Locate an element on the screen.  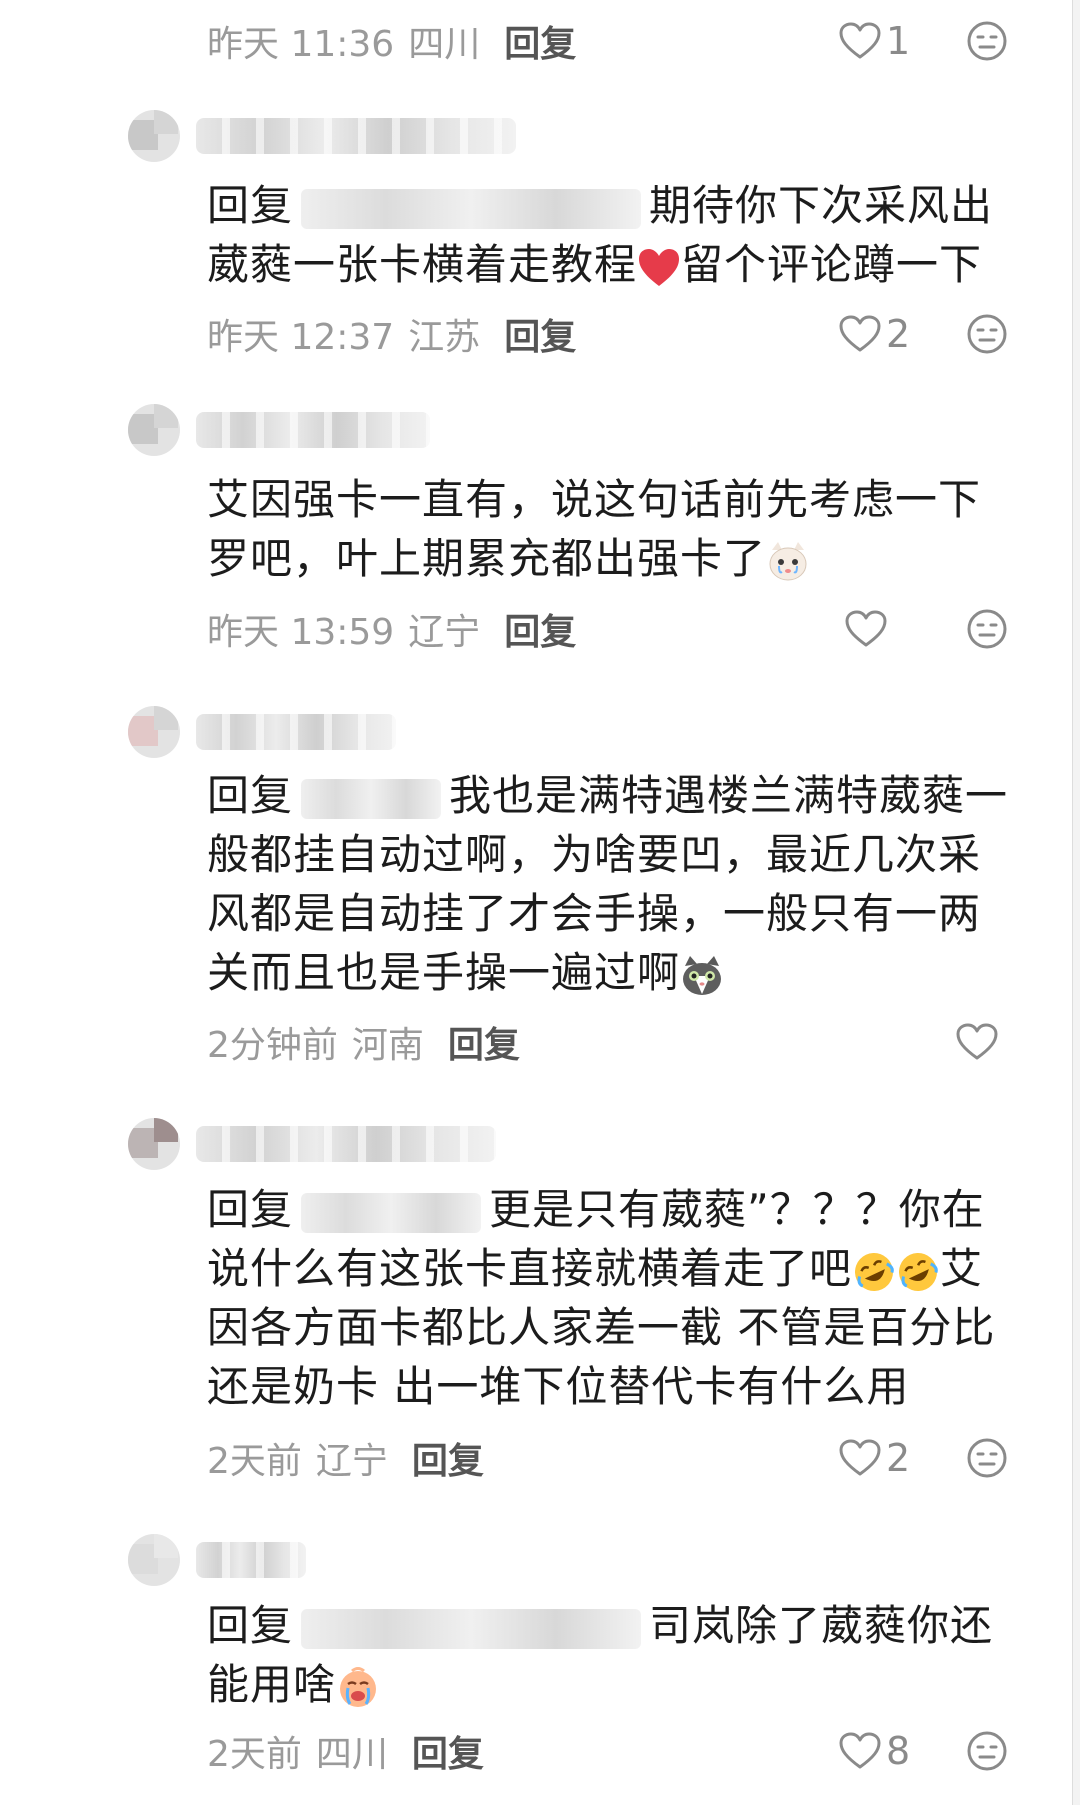
comment-meta: 2分钟前 河南 回复 is located at coordinates (363, 1042).